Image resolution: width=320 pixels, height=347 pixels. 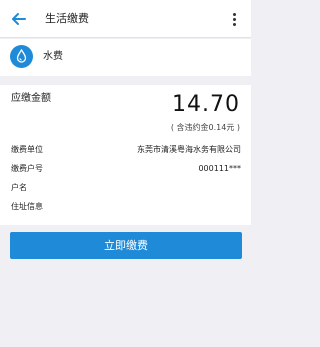 What do you see at coordinates (126, 245) in the screenshot?
I see `pay-now-button: 立即缴费` at bounding box center [126, 245].